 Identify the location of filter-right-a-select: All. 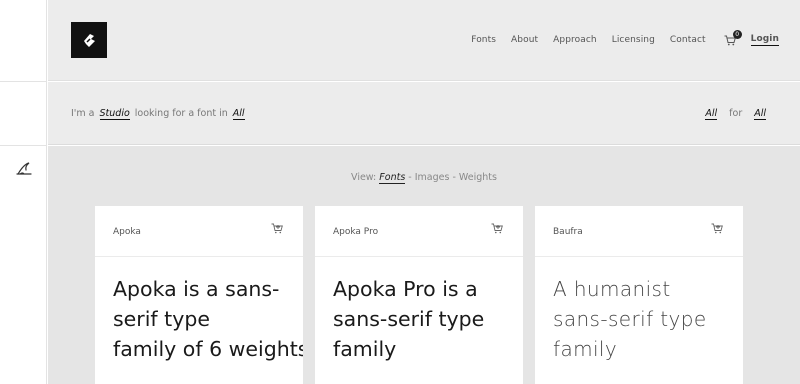
(711, 114).